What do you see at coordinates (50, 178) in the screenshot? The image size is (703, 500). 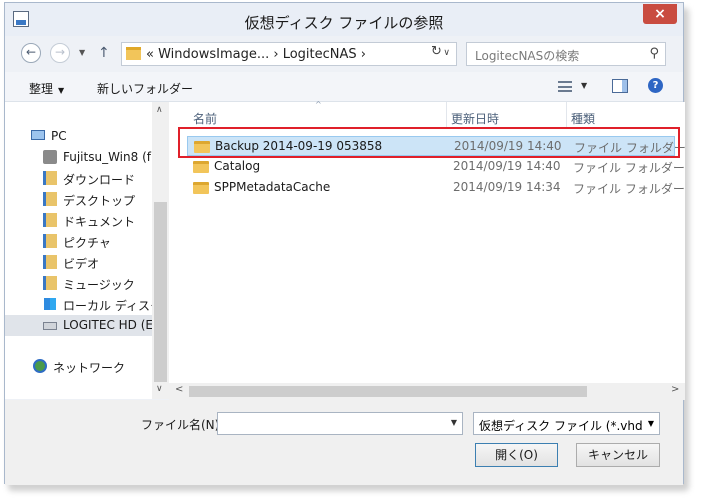 I see `downloads-icon` at bounding box center [50, 178].